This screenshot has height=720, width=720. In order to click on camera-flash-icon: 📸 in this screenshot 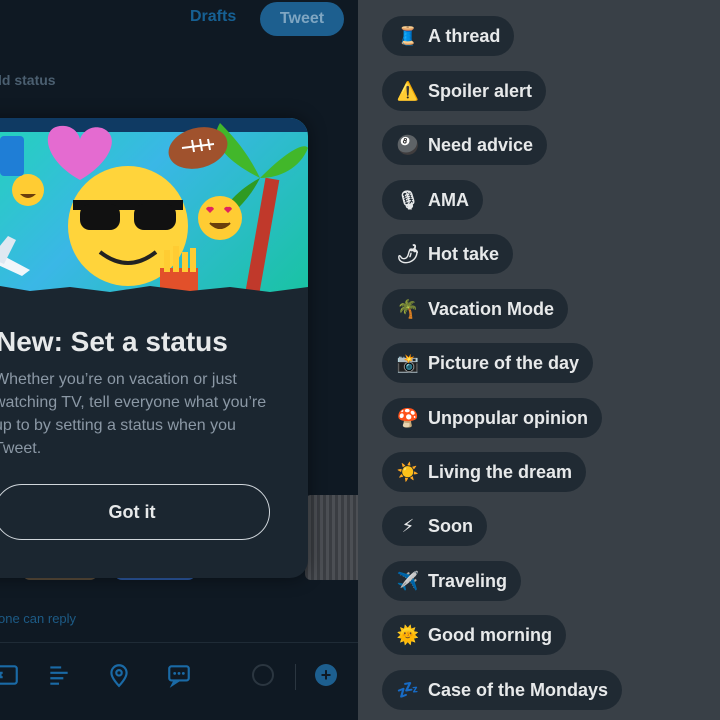, I will do `click(408, 362)`.